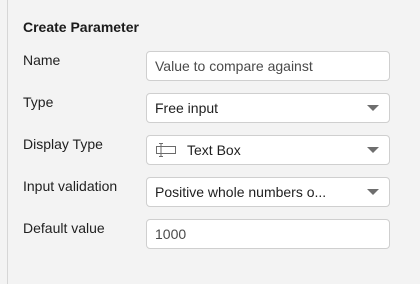 This screenshot has height=284, width=420. I want to click on type-dropdown: Free input, so click(268, 108).